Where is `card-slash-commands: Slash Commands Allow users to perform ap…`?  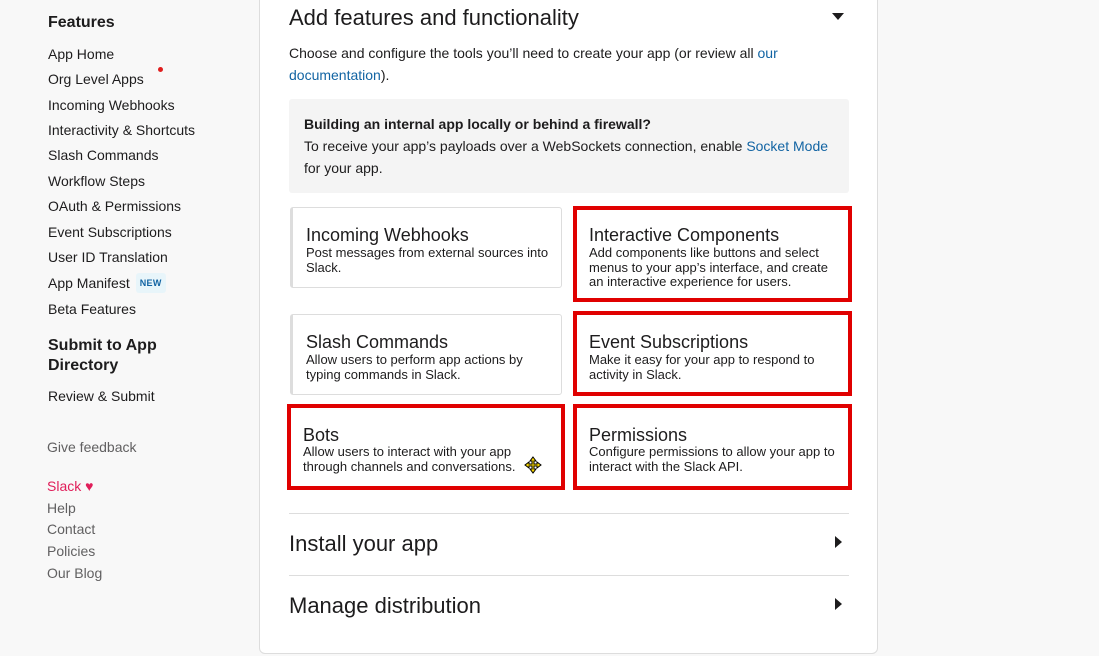 card-slash-commands: Slash Commands Allow users to perform ap… is located at coordinates (426, 354).